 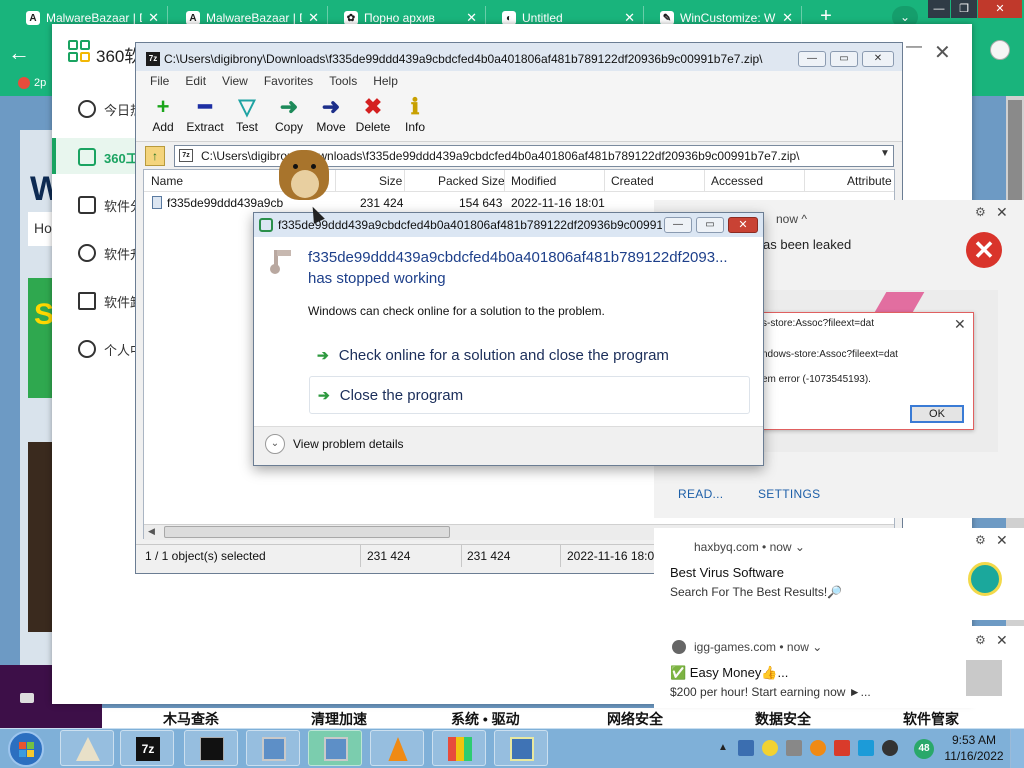 I want to click on extract-button: ━ Extract, so click(x=205, y=114).